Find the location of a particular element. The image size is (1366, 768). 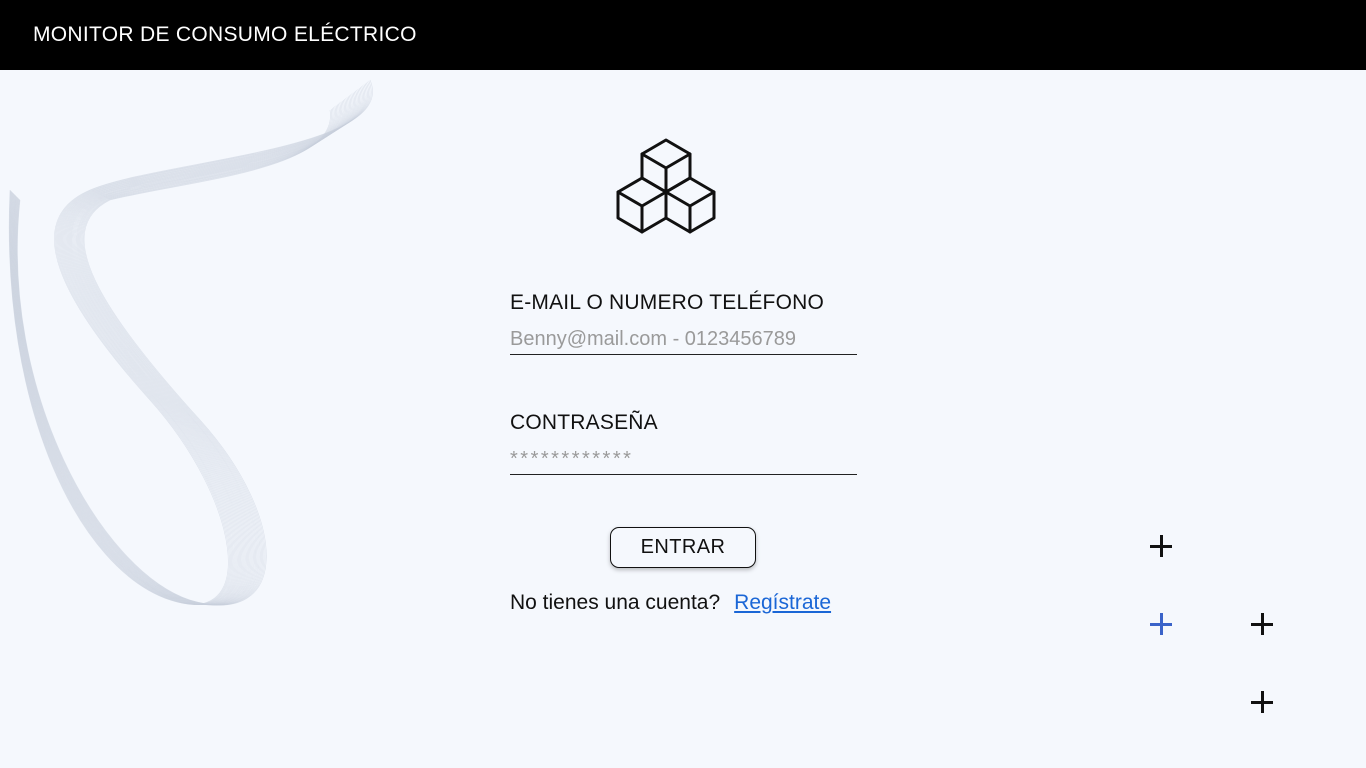

password-label: CONTRASEÑA is located at coordinates (584, 422).